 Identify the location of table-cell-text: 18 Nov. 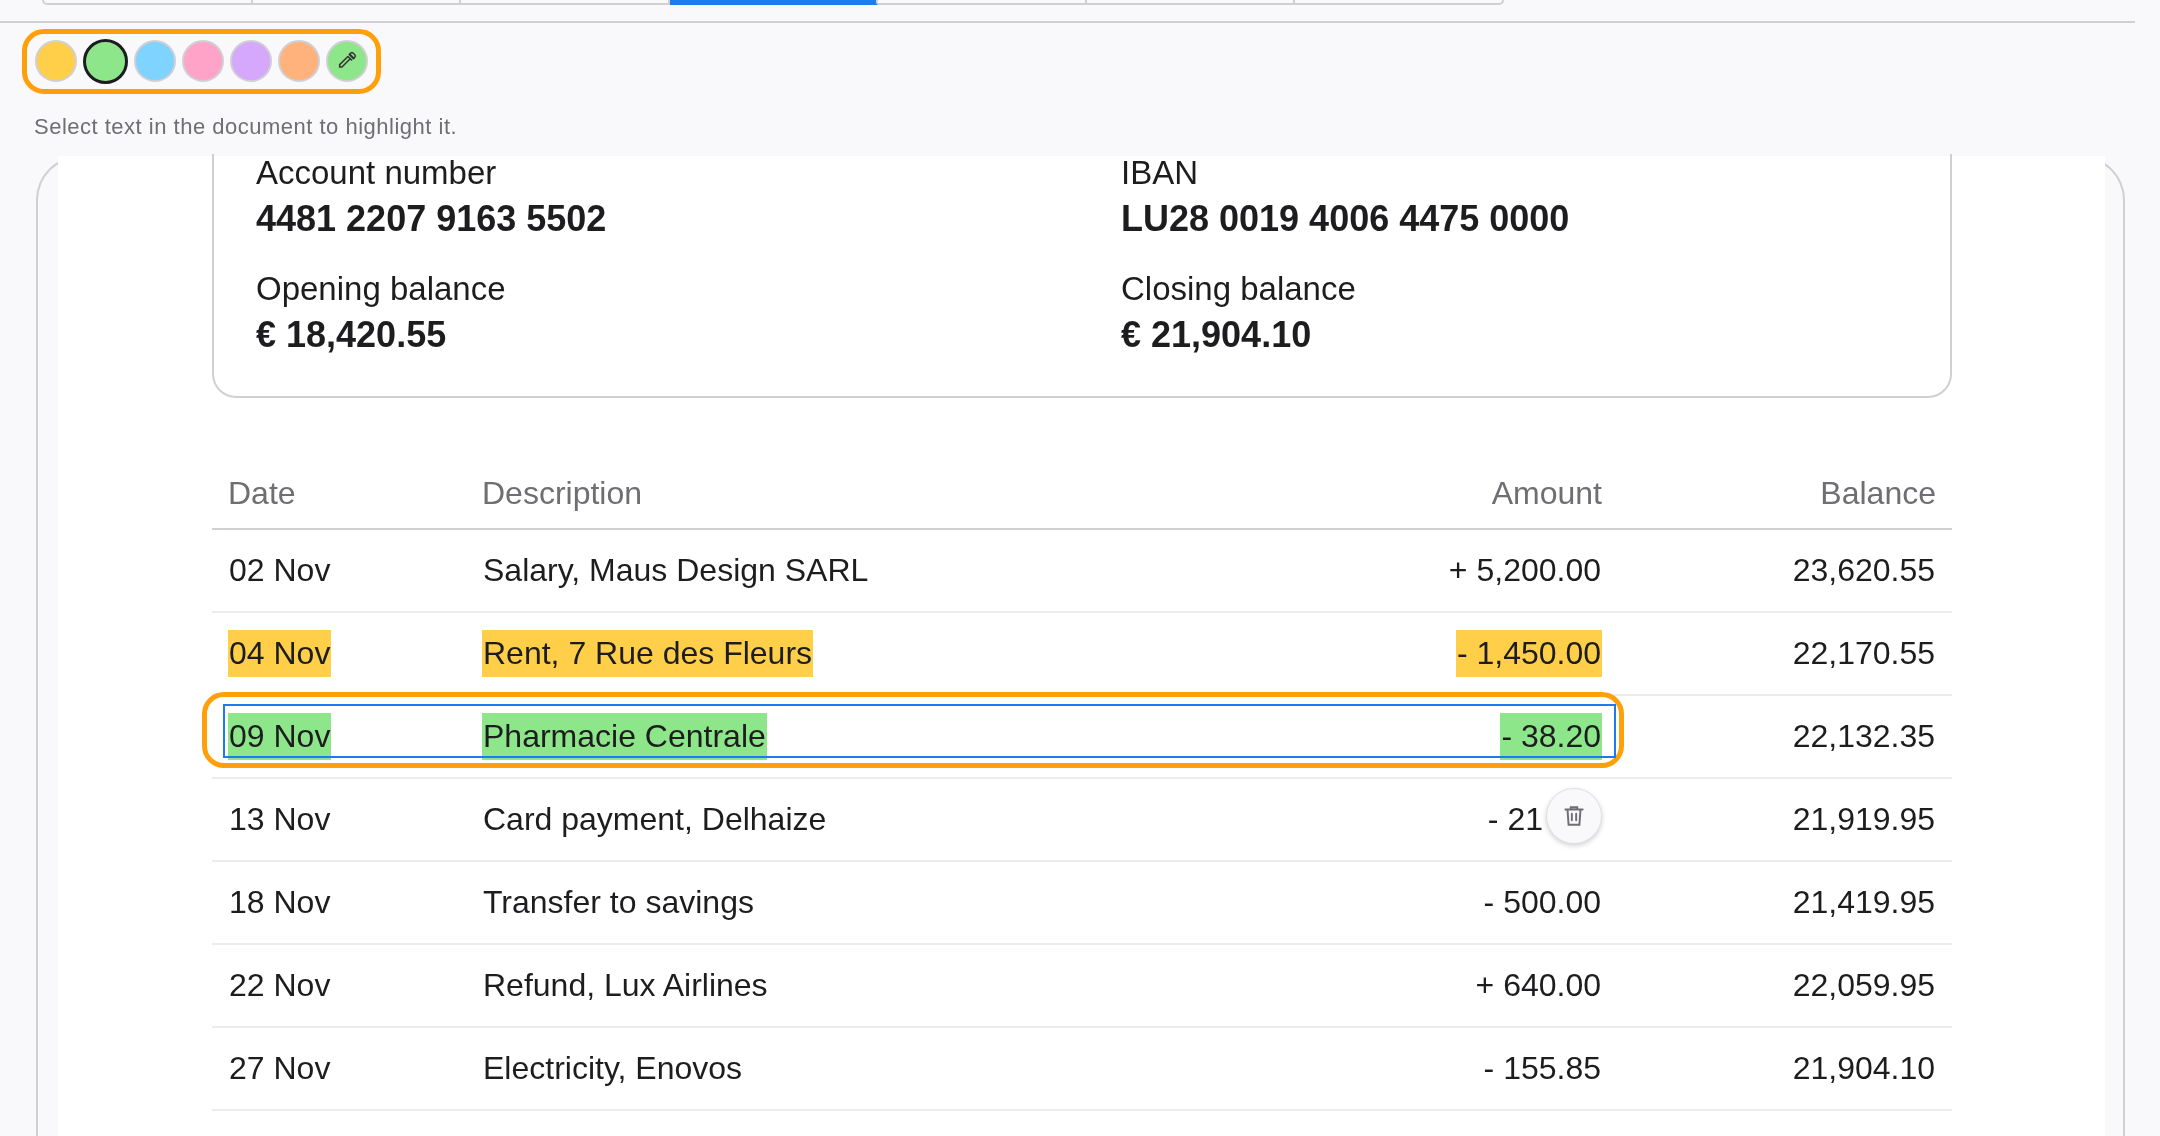
(280, 902).